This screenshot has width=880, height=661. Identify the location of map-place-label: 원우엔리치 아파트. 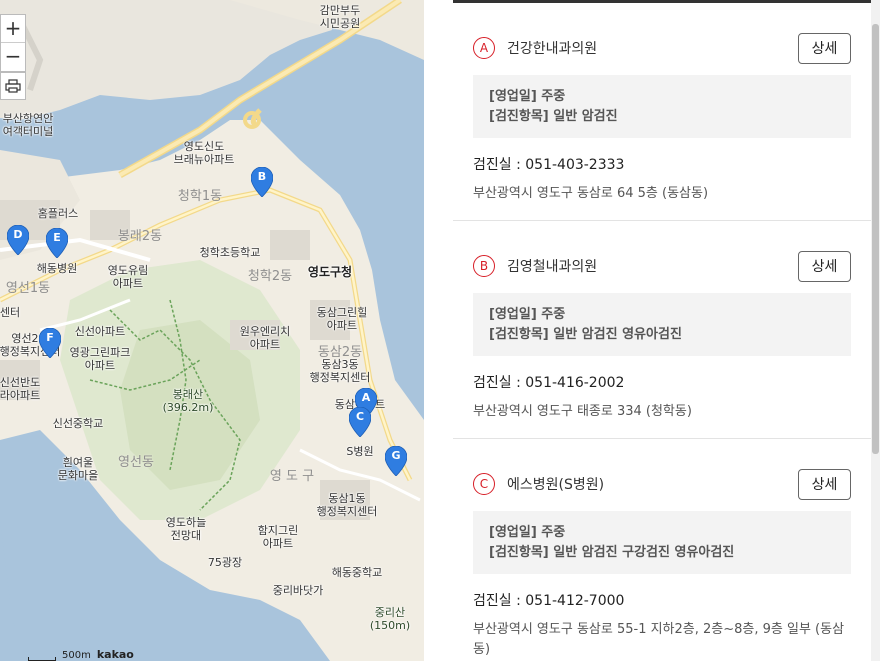
(265, 338).